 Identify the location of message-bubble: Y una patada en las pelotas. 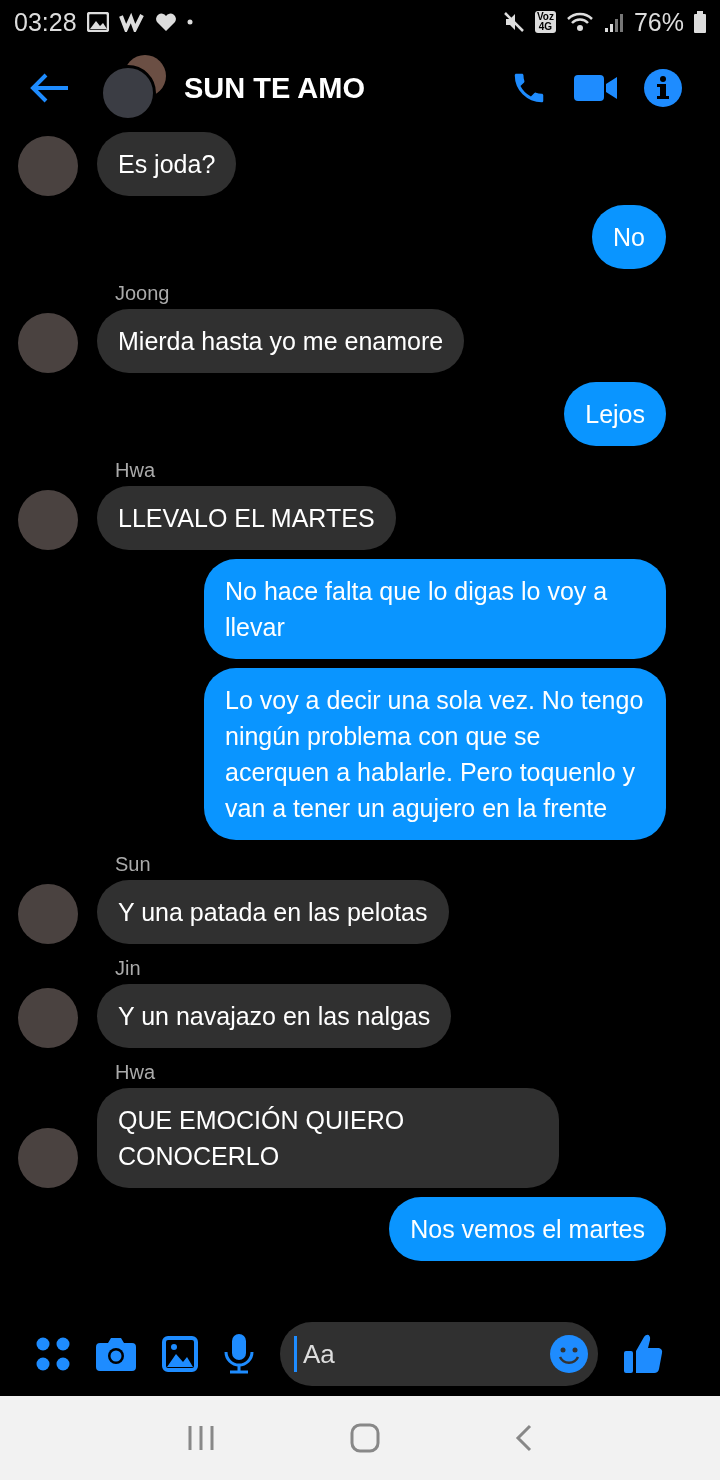
(273, 912).